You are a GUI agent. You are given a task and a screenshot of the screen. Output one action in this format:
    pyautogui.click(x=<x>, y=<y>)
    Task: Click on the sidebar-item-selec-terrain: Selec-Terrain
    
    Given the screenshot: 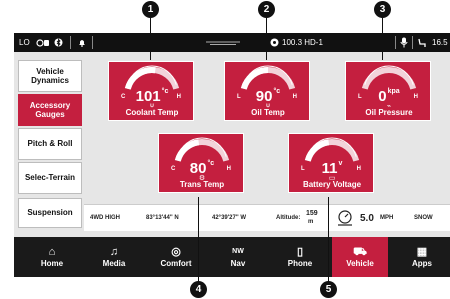 What is the action you would take?
    pyautogui.click(x=50, y=178)
    